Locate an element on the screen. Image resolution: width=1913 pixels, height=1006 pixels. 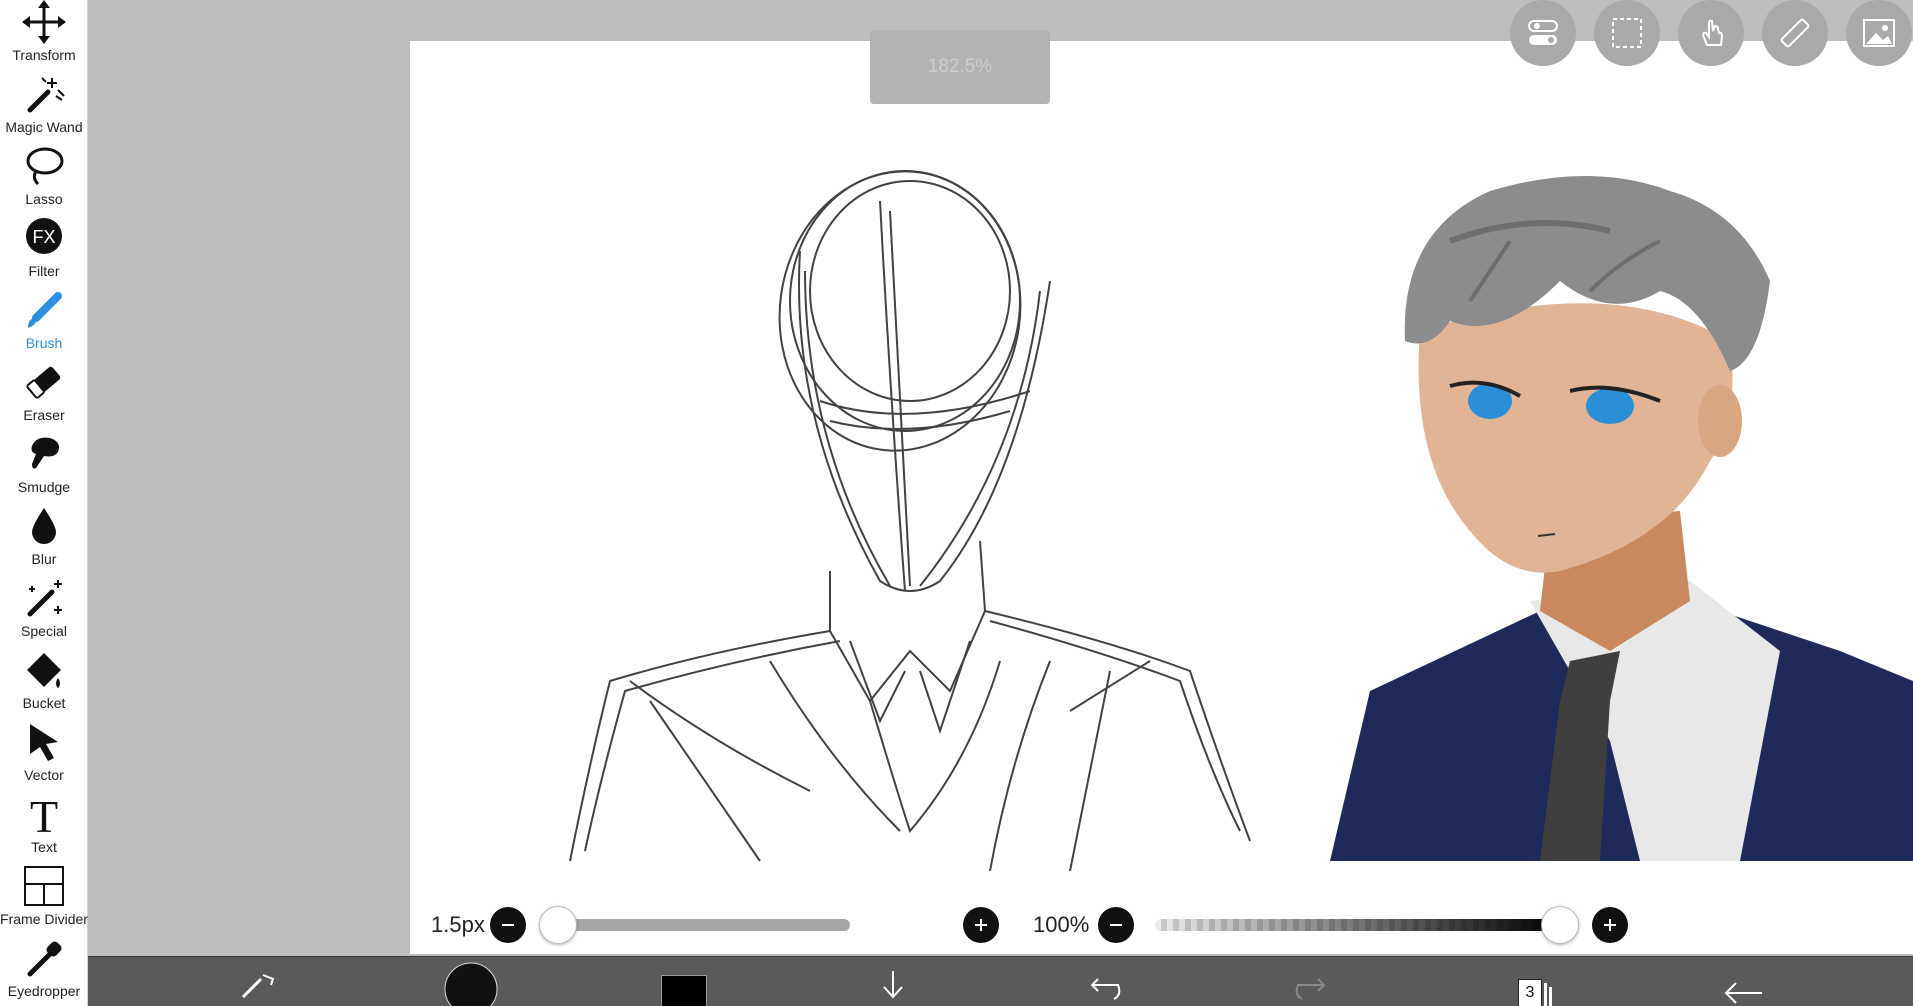
layers-button: 3 is located at coordinates (1533, 981).